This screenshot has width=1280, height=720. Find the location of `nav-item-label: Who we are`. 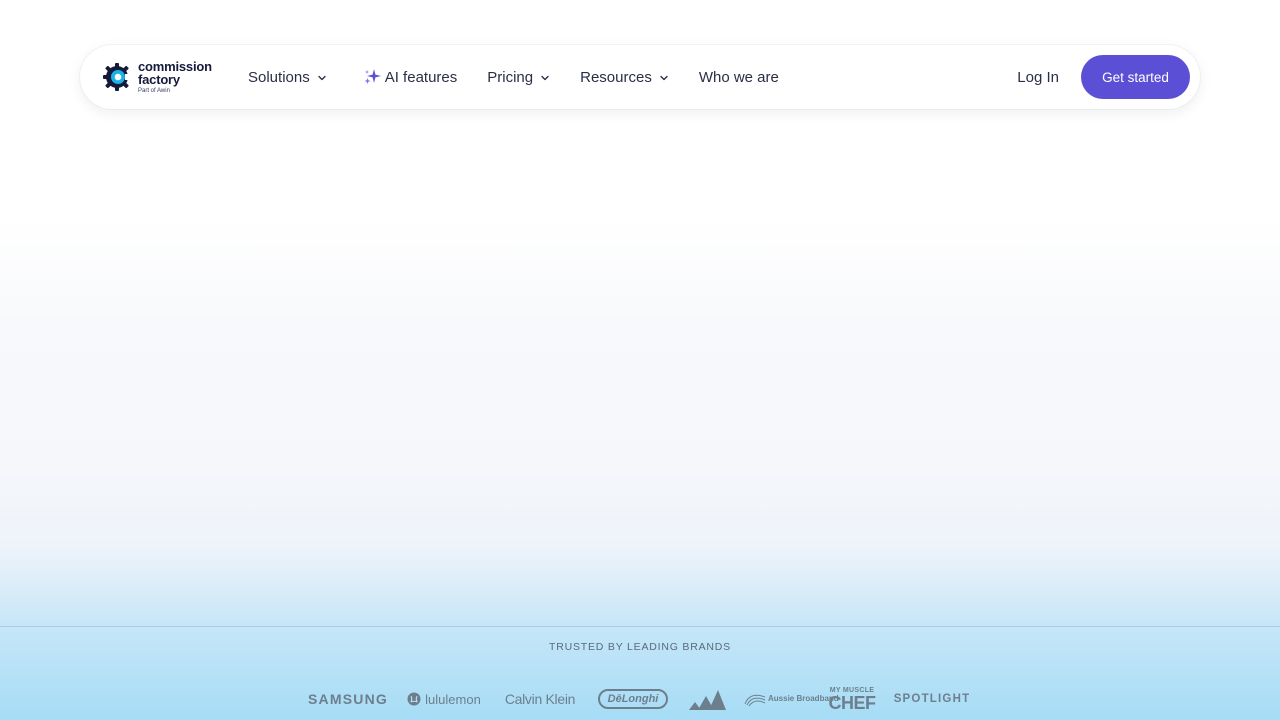

nav-item-label: Who we are is located at coordinates (738, 77).